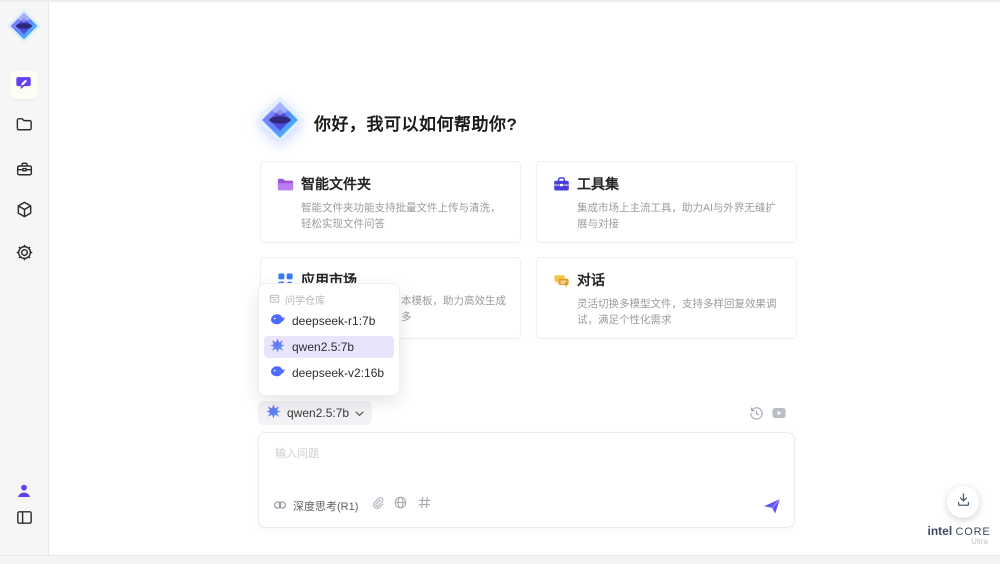  I want to click on user-icon, so click(24, 493).